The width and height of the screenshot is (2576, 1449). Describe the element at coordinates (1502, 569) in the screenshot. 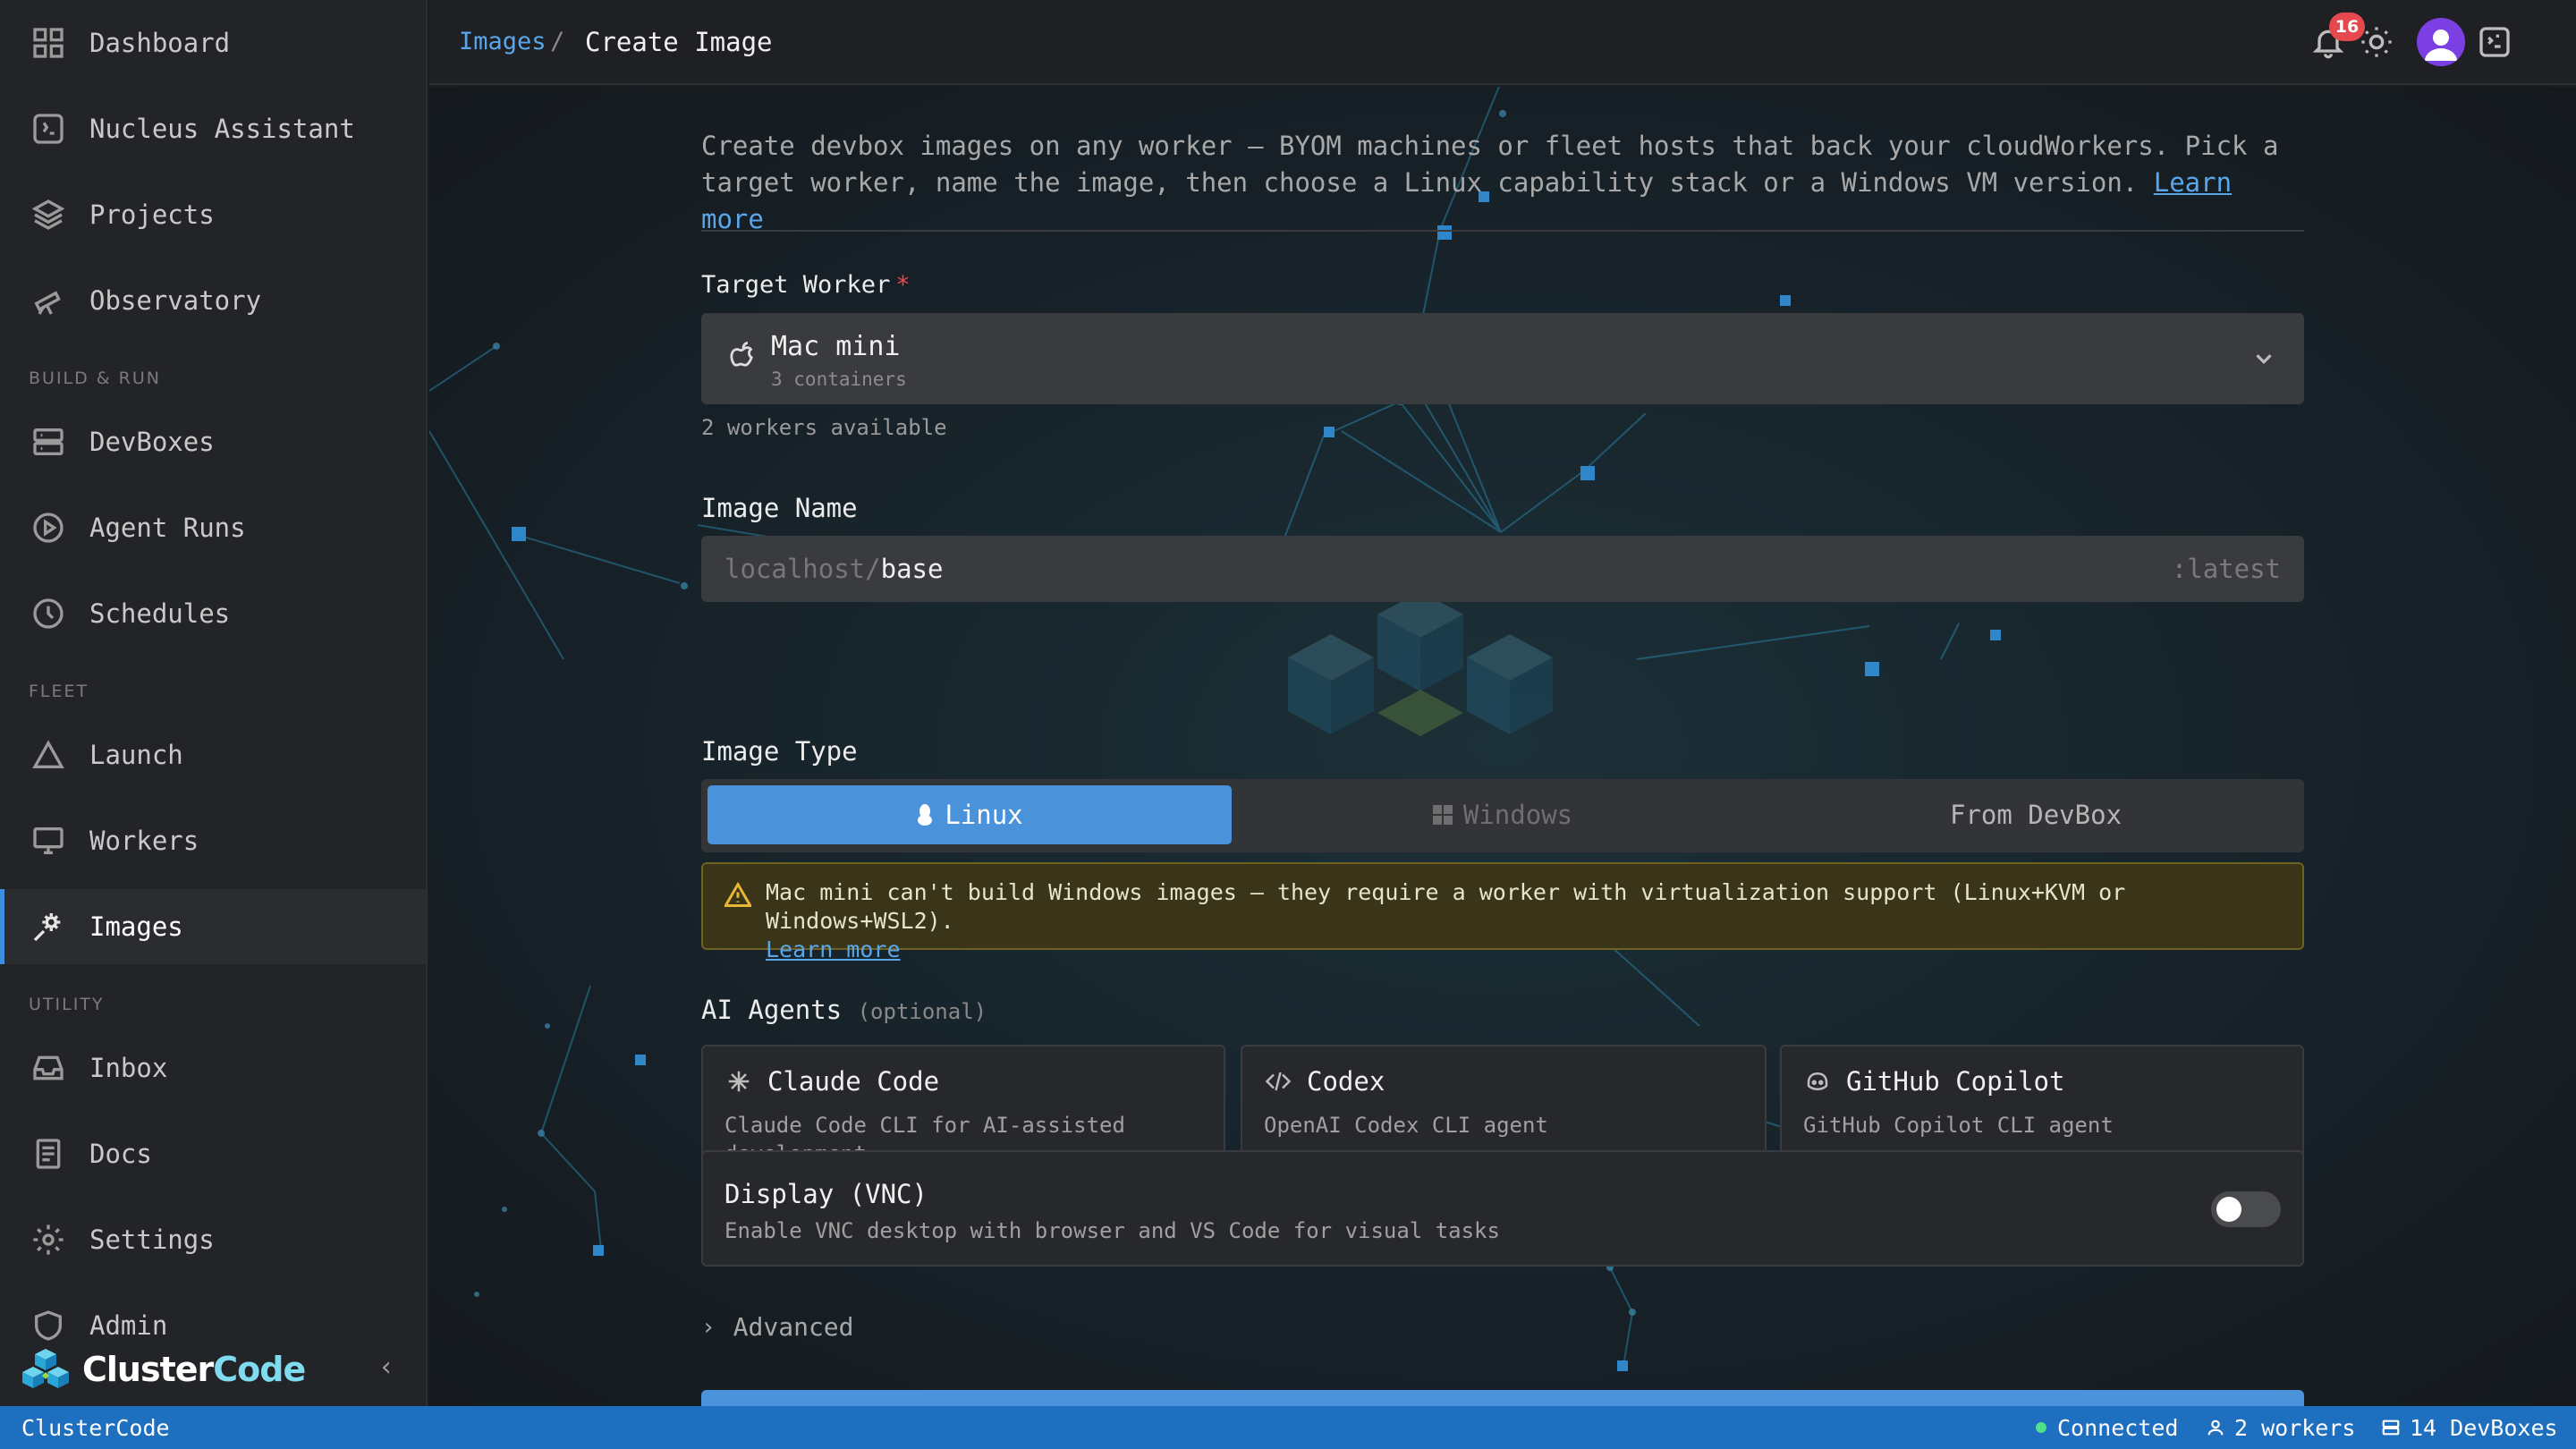

I see `image-name-input: localhost/base :latest` at that location.